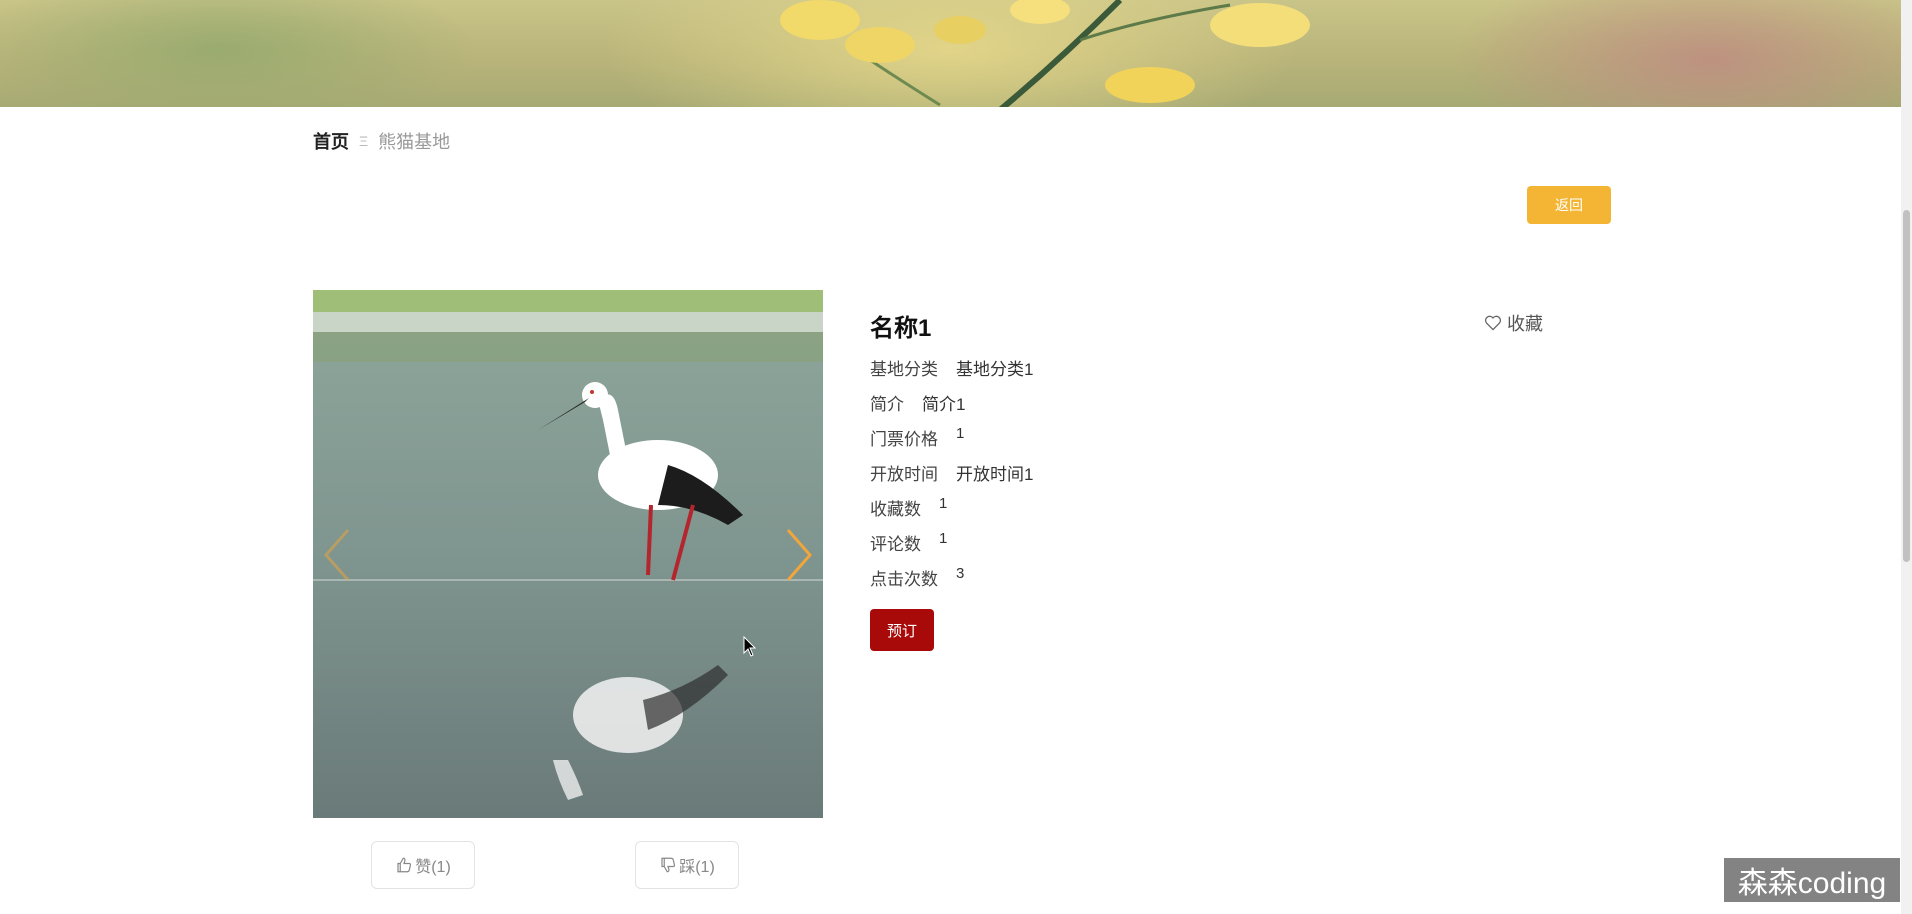 The height and width of the screenshot is (914, 1912). What do you see at coordinates (798, 555) in the screenshot?
I see `carousel-next-icon` at bounding box center [798, 555].